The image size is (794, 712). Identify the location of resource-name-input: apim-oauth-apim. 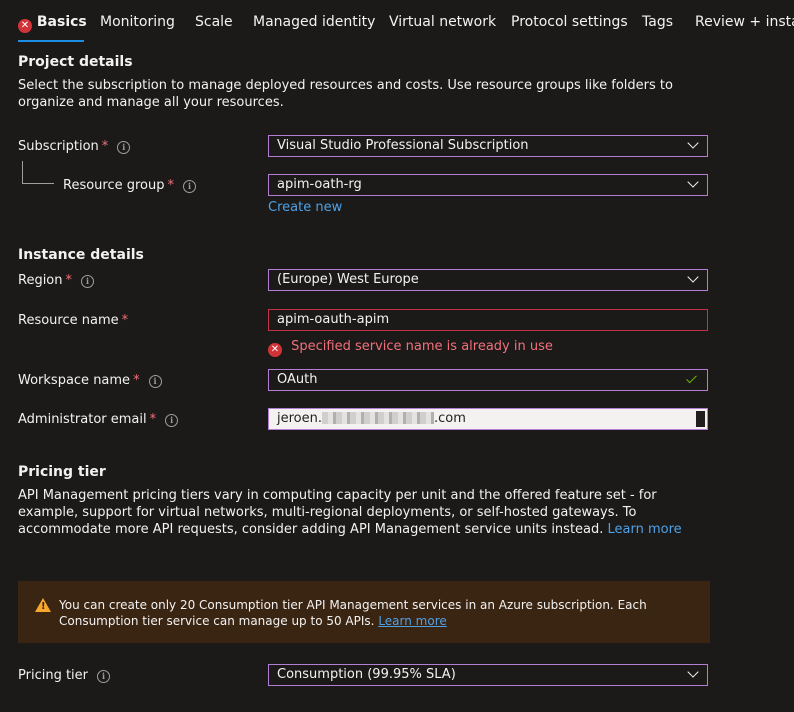
(488, 320).